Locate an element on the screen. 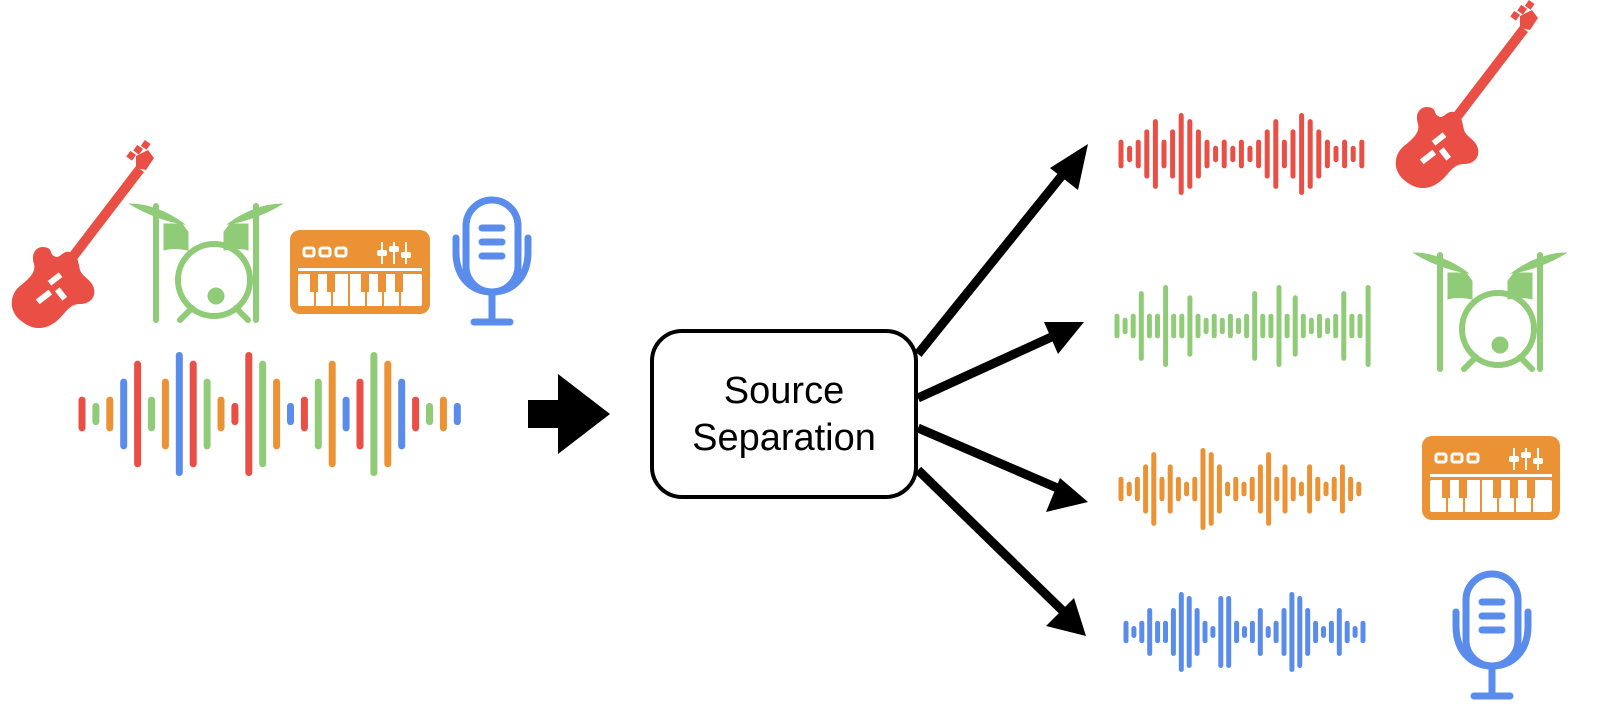 Image resolution: width=1600 pixels, height=722 pixels. drums-output-waveform is located at coordinates (1242, 326).